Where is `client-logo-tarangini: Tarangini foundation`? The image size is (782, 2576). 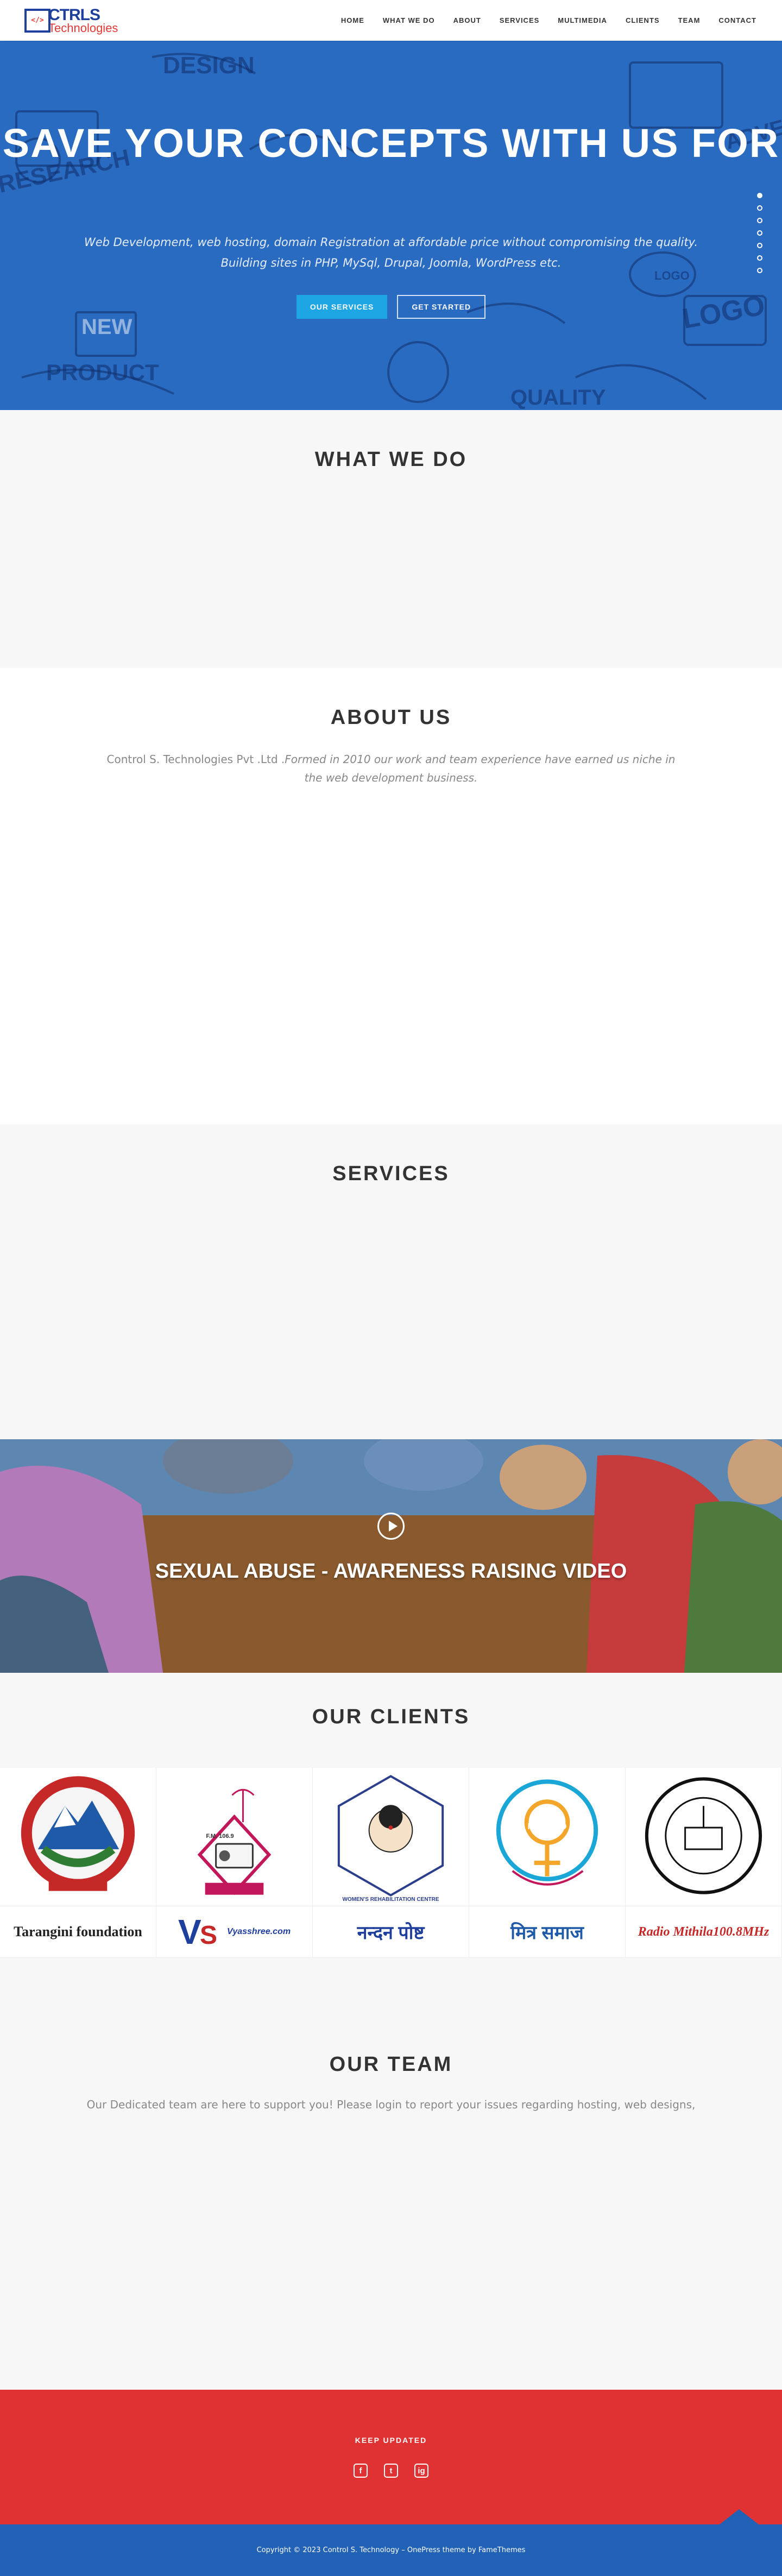
client-logo-tarangini: Tarangini foundation is located at coordinates (78, 1932).